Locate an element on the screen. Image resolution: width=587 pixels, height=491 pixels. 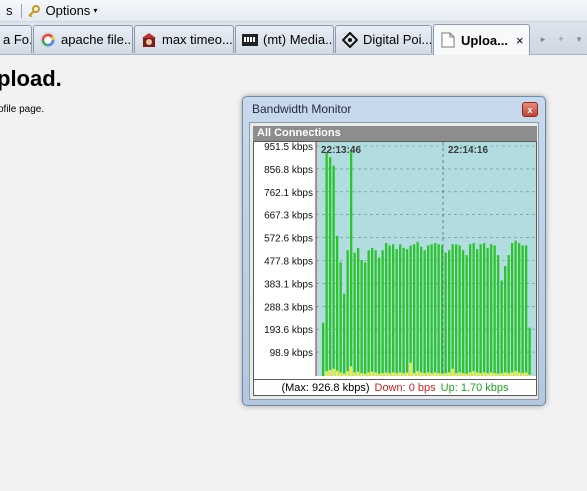
y-tick-label: 98.9 kbps is located at coordinates (291, 353).